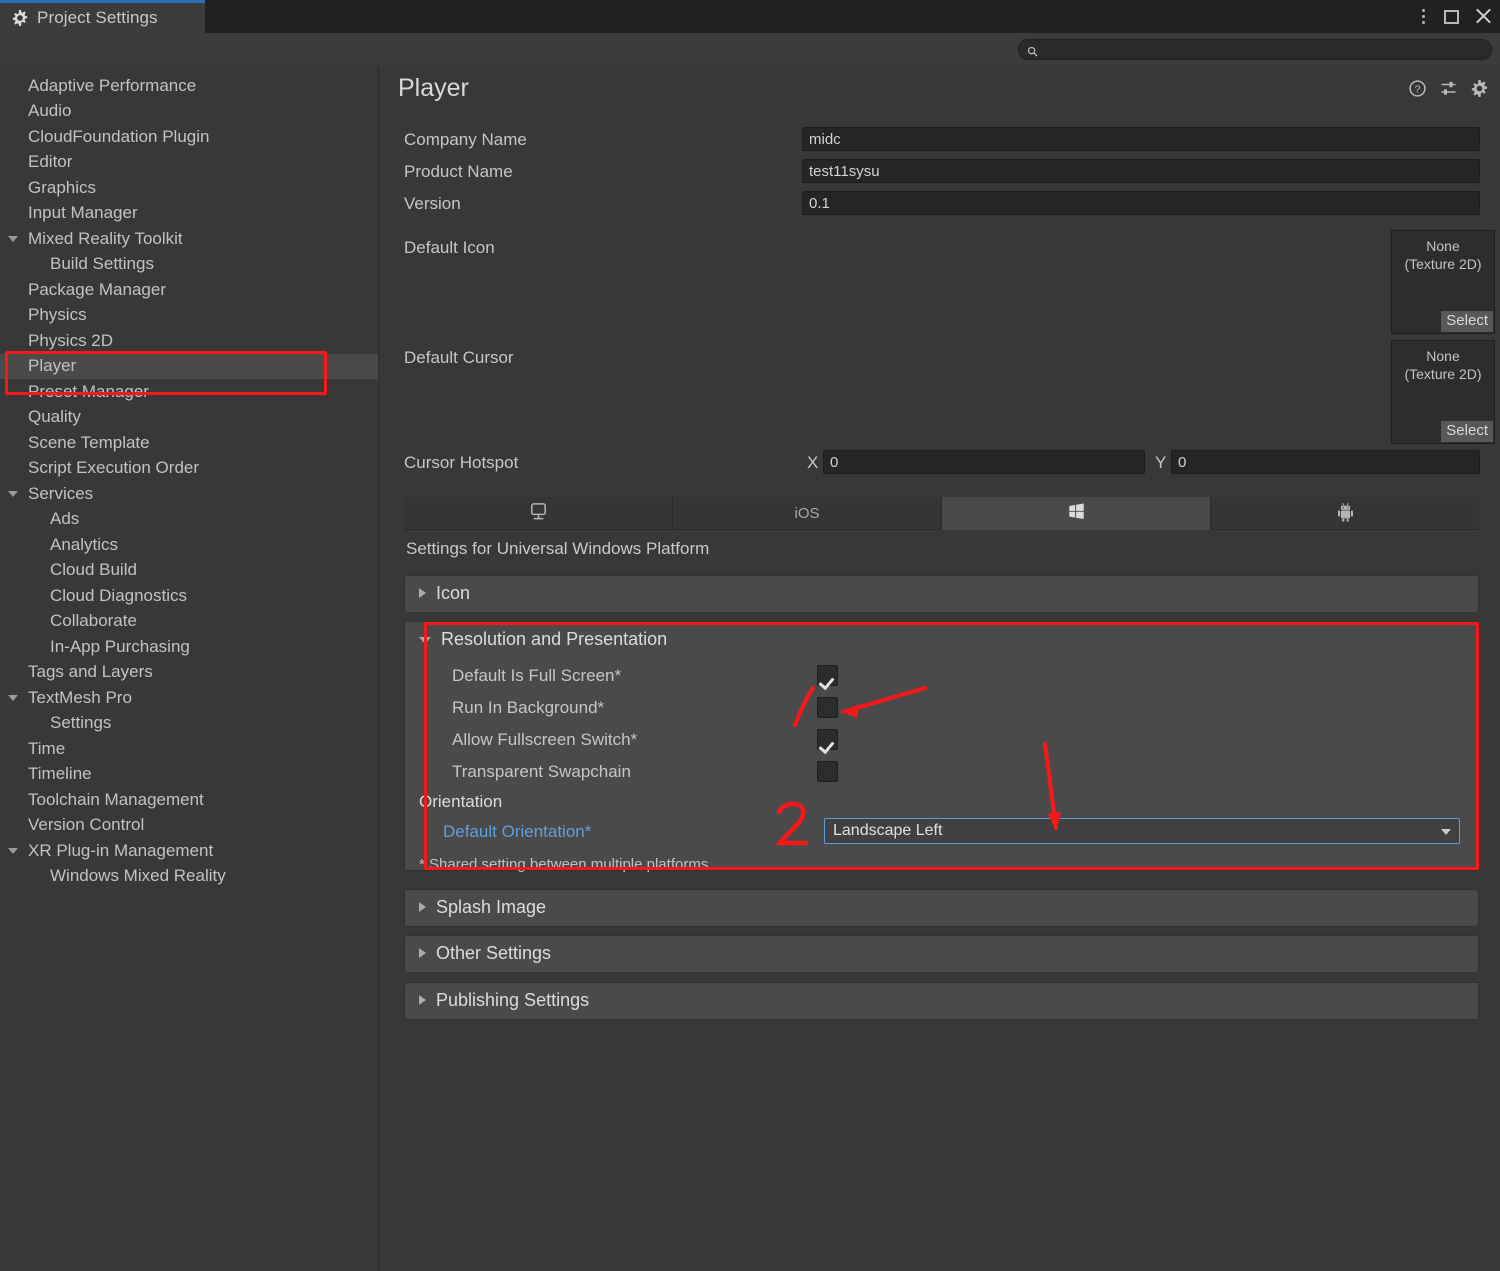 The height and width of the screenshot is (1271, 1500). I want to click on sidebar-item-analytics: Analytics, so click(189, 545).